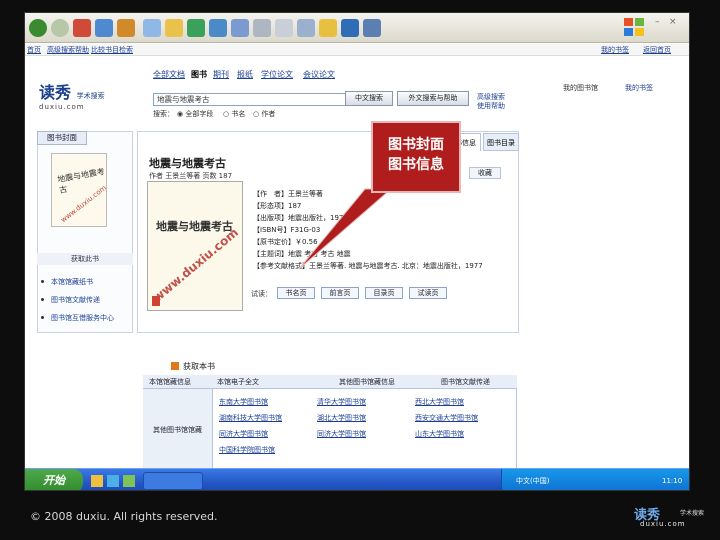 This screenshot has width=720, height=540. What do you see at coordinates (126, 28) in the screenshot?
I see `home-icon` at bounding box center [126, 28].